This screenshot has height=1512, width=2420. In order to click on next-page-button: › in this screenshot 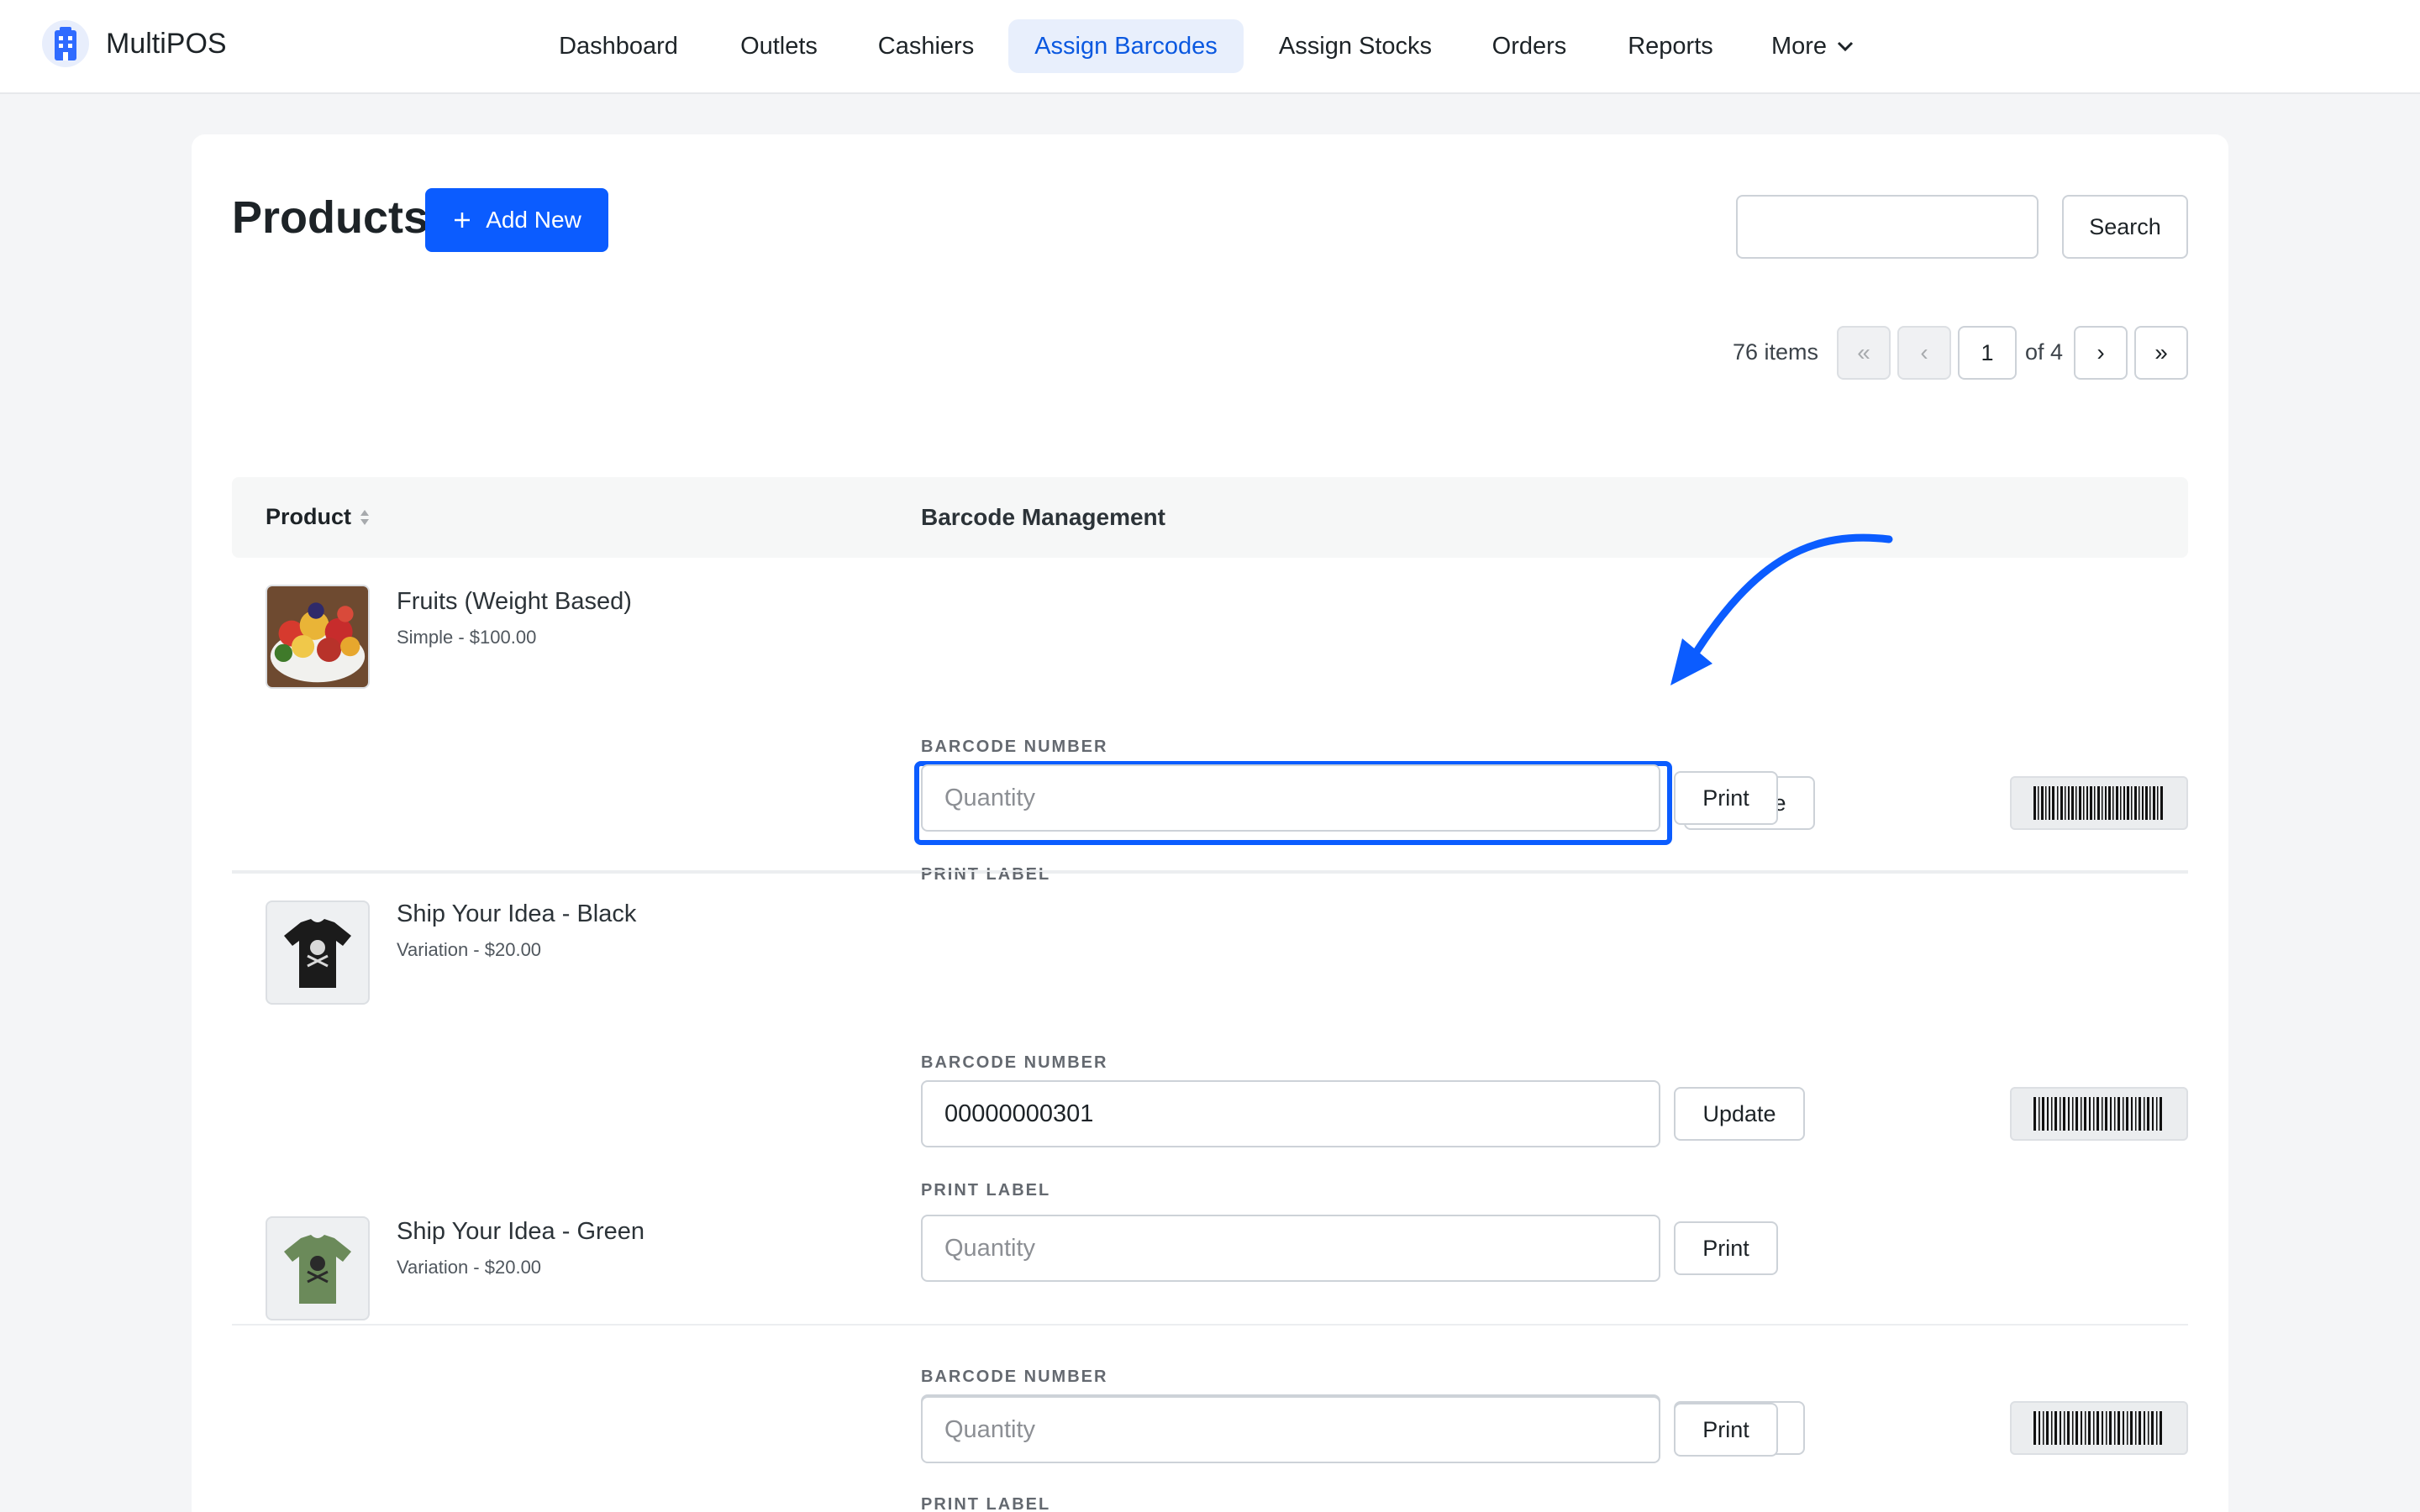, I will do `click(2101, 353)`.